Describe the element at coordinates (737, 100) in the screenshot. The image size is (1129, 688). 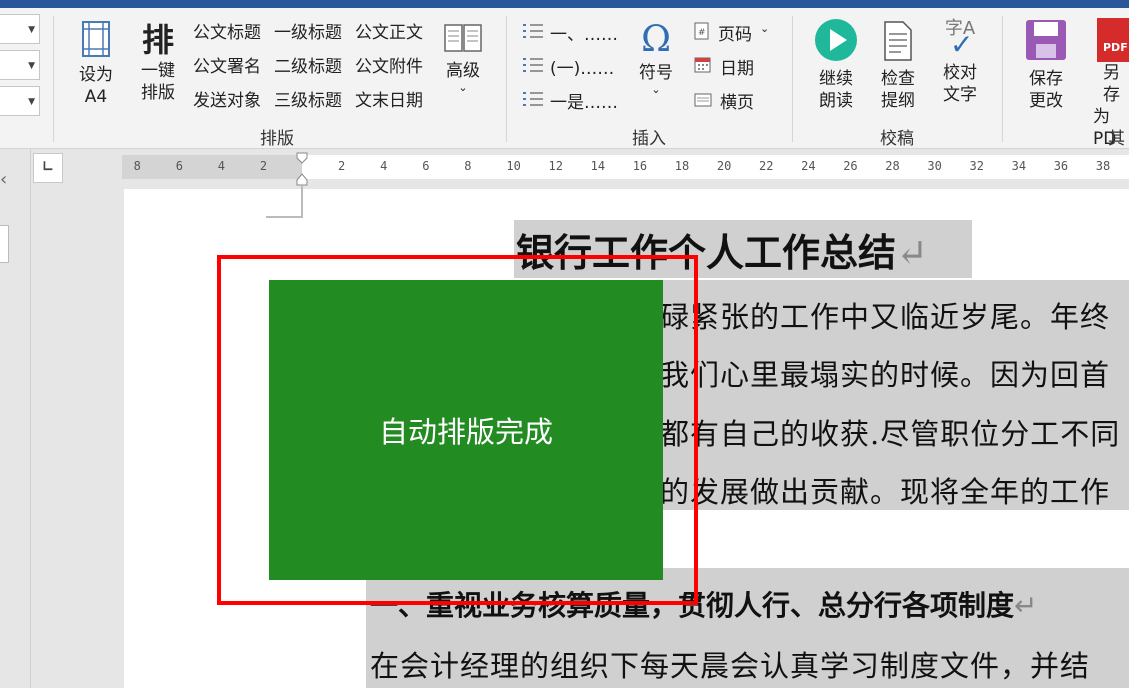
I see `landscape-button: 横页` at that location.